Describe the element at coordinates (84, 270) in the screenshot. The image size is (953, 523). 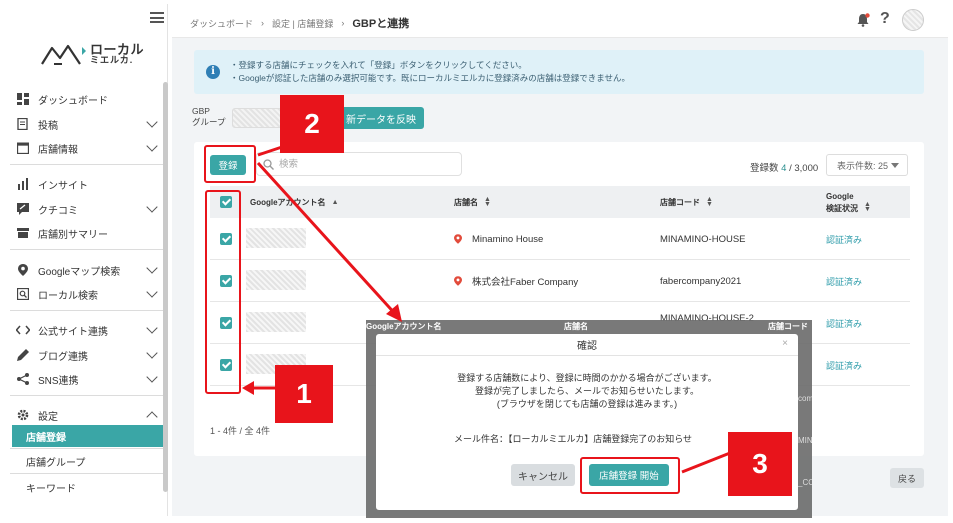
I see `sidebar-item-google-map-search: Googleマップ検索` at that location.